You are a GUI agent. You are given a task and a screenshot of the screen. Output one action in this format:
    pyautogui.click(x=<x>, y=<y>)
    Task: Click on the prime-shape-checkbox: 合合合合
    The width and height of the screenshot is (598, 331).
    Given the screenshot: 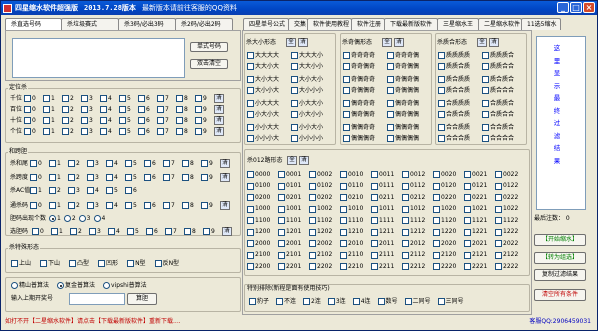 What is the action you would take?
    pyautogui.click(x=504, y=138)
    